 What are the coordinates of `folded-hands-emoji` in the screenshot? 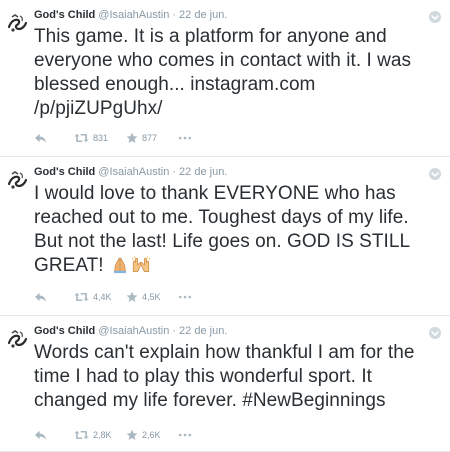 It's located at (120, 268).